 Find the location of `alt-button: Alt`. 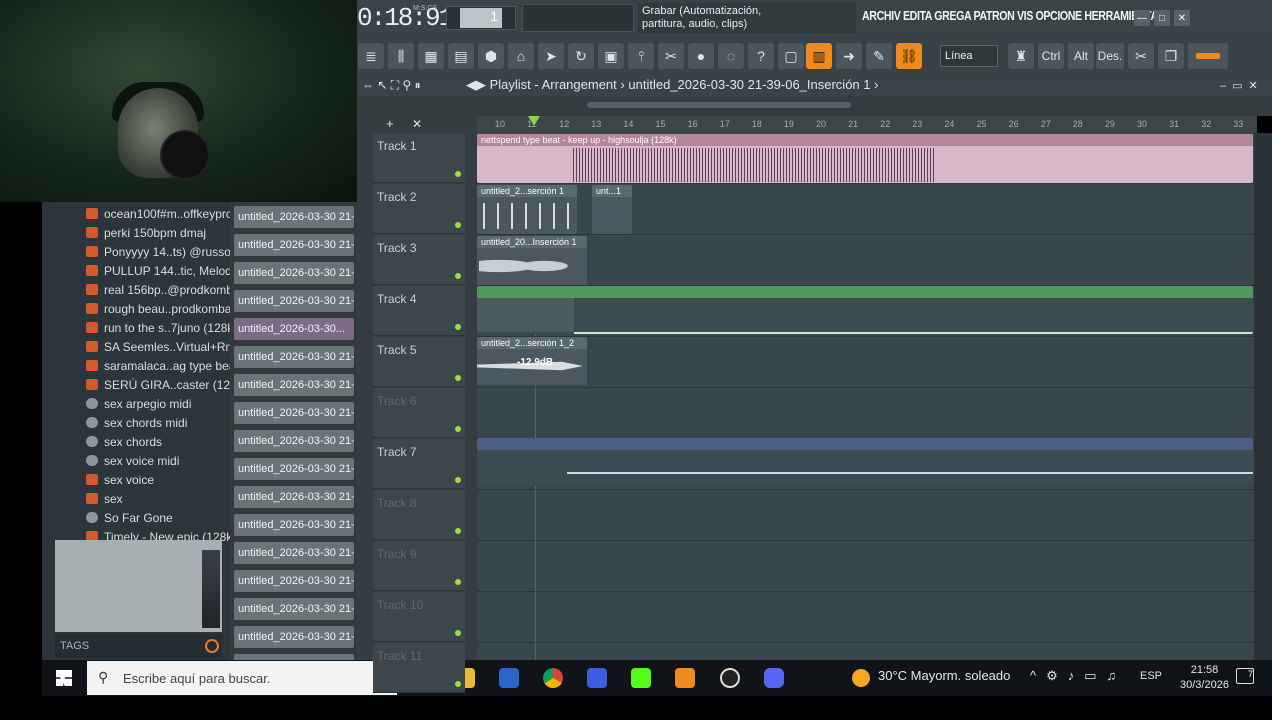

alt-button: Alt is located at coordinates (1081, 56).